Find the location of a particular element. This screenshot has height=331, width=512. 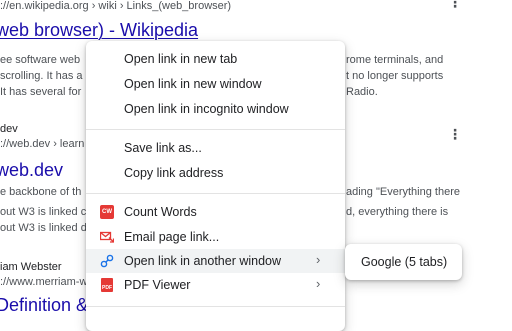

menu-item-open-another-window: Open link in another window › is located at coordinates (215, 261).